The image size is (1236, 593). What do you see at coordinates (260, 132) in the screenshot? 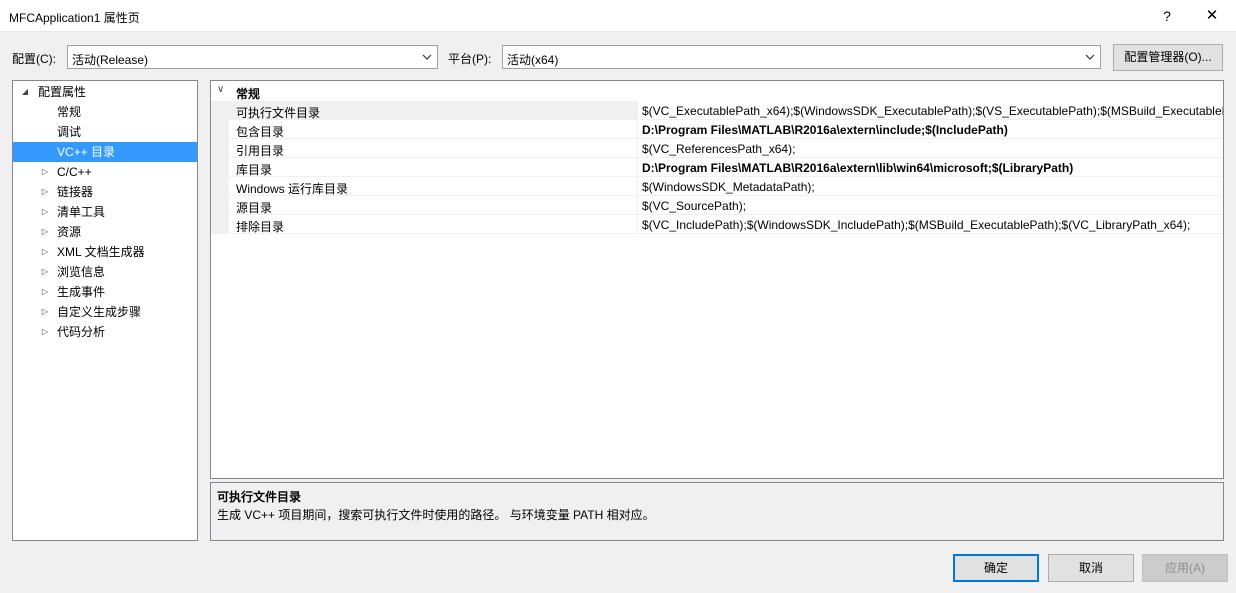
I see `property-name: 包含目录` at bounding box center [260, 132].